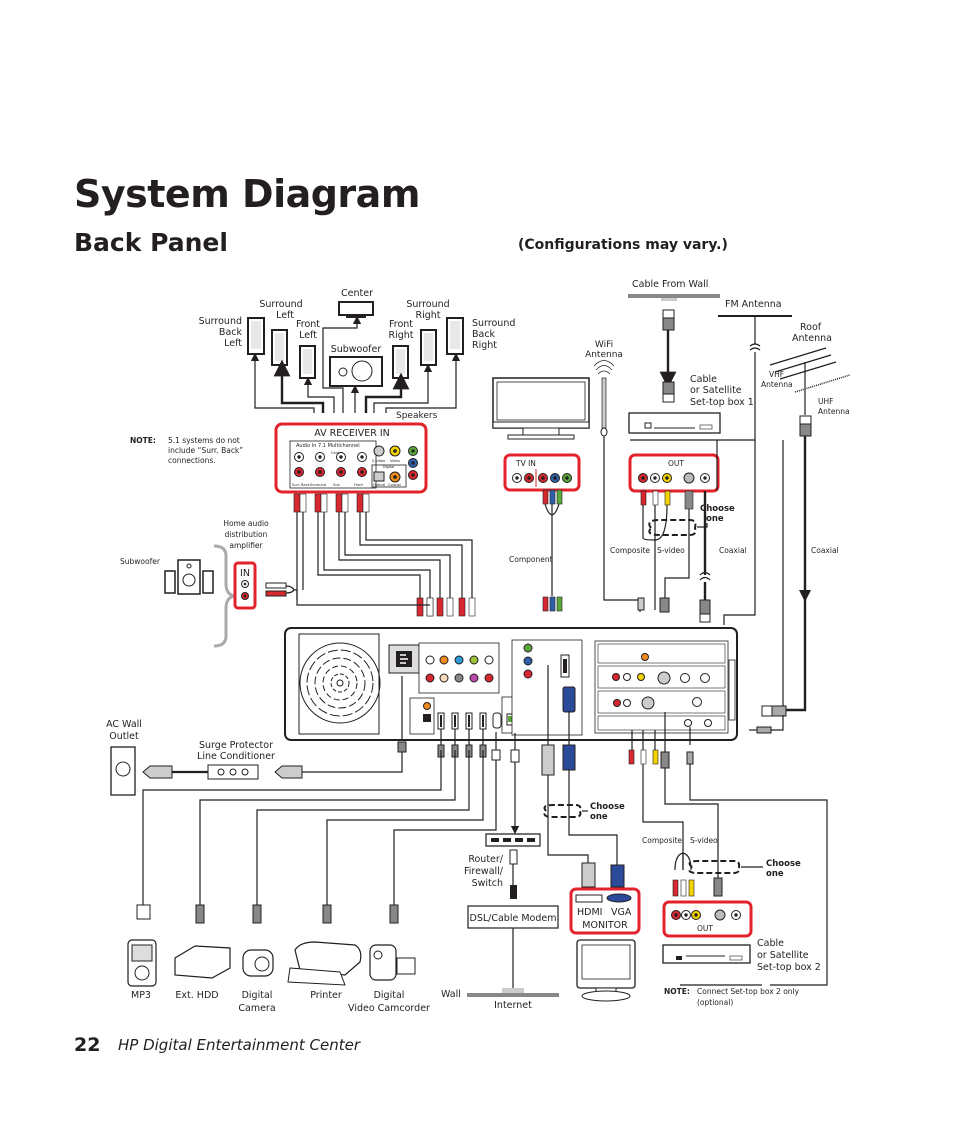 Image resolution: width=954 pixels, height=1123 pixels. What do you see at coordinates (605, 932) in the screenshot?
I see `monitor: HDMI VGA MONITOR` at bounding box center [605, 932].